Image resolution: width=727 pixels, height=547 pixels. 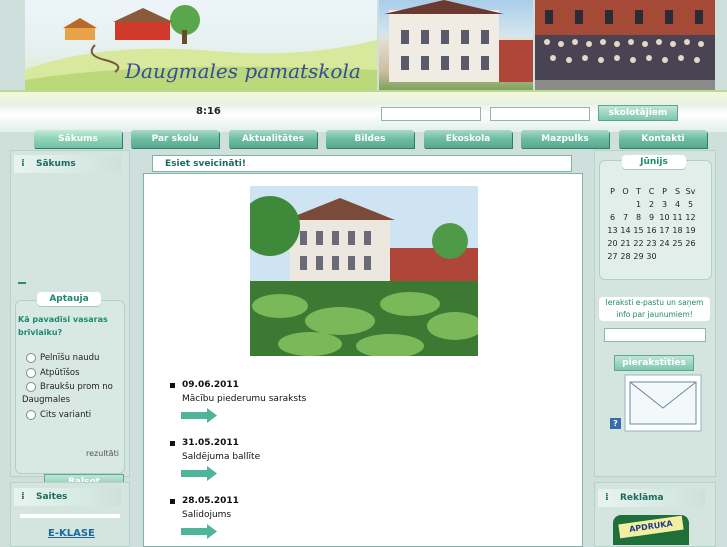 I want to click on nav-news: Aktualitātes, so click(x=273, y=139).